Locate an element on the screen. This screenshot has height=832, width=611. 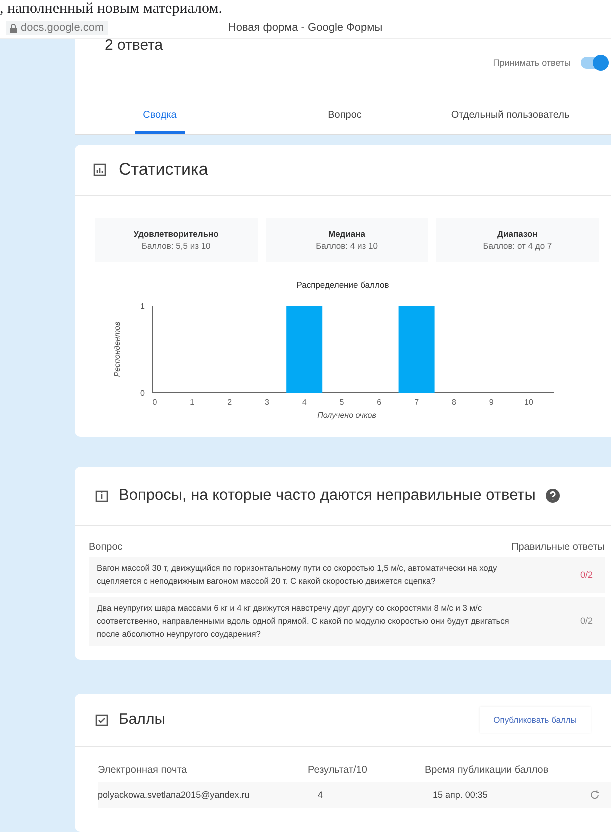
email-cell: polyackowa.svetlana2015@yandex.ru is located at coordinates (174, 795).